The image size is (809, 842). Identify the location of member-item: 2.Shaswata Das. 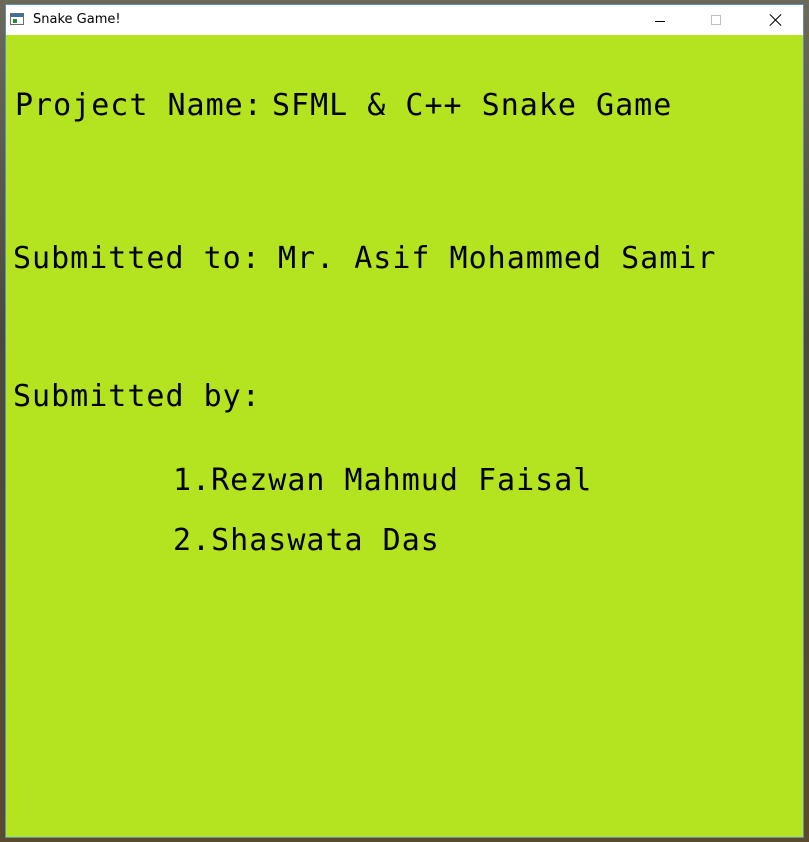
(306, 540).